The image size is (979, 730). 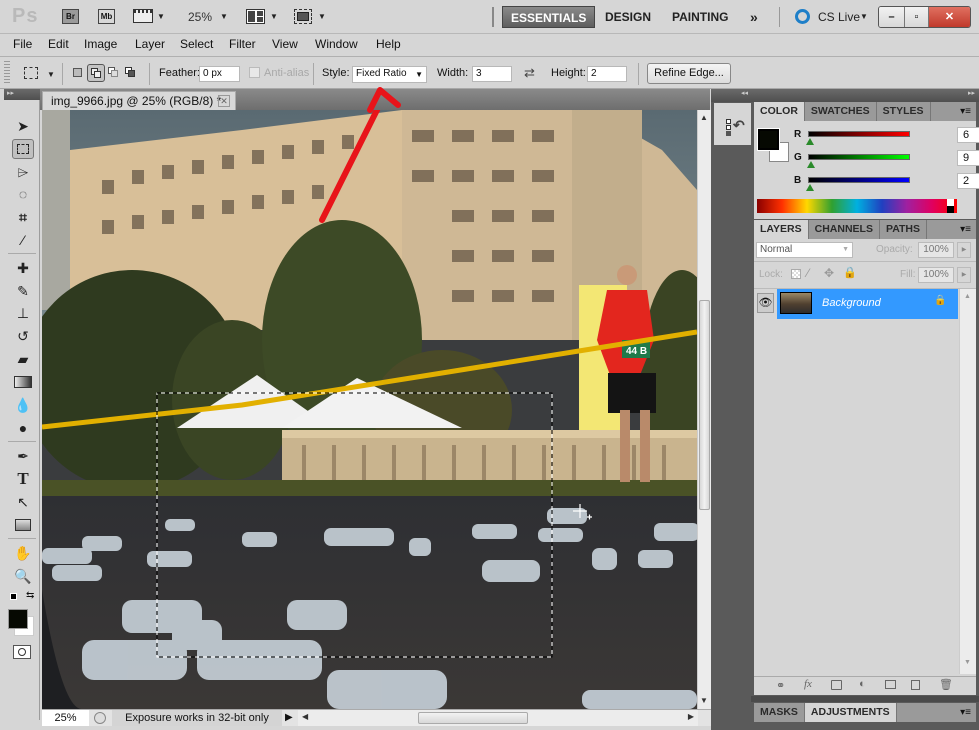 I want to click on horizontal-scroll-thumb, so click(x=473, y=718).